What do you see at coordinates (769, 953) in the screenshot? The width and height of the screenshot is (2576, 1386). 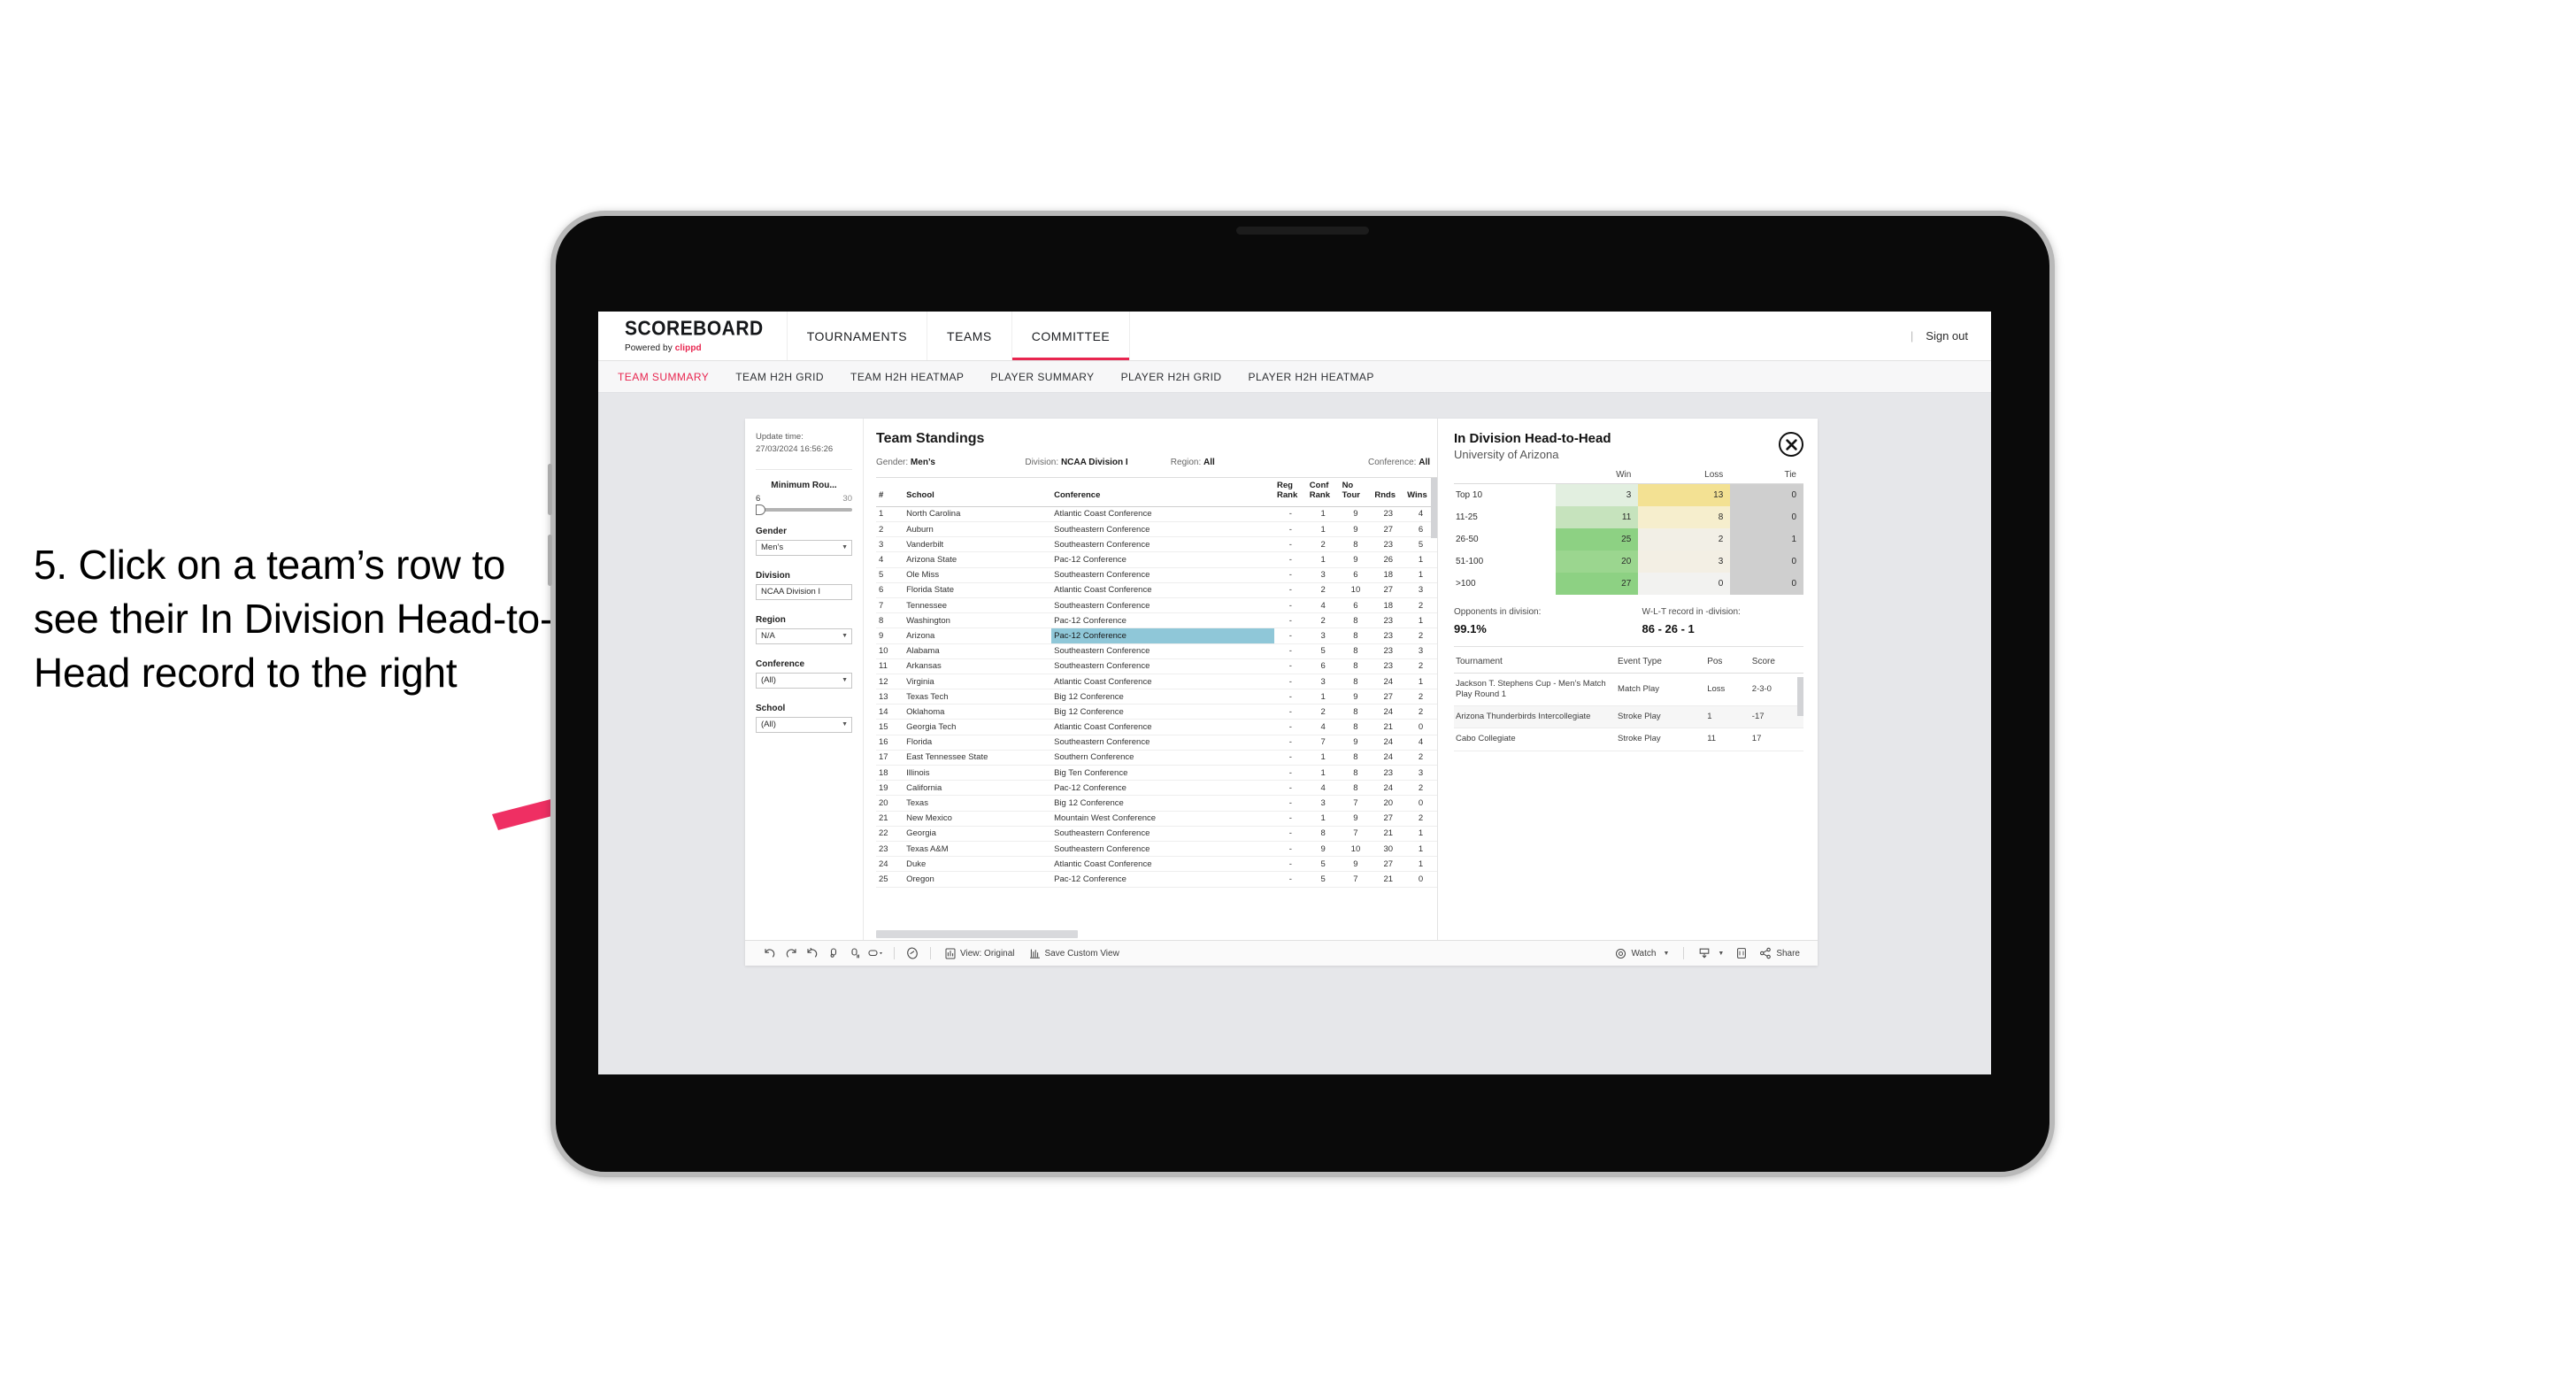 I see `undo-icon` at bounding box center [769, 953].